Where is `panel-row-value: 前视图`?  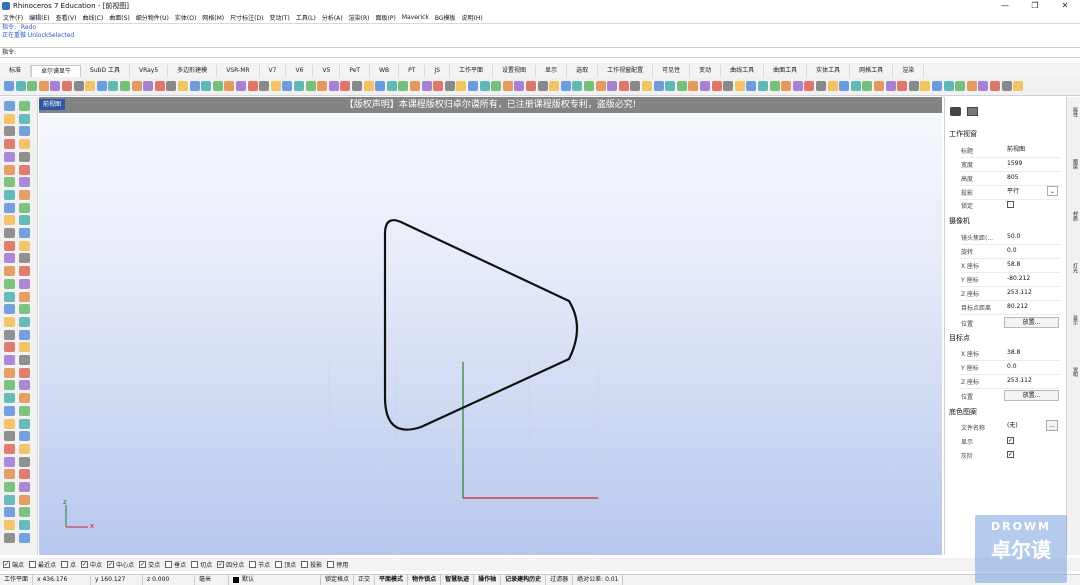
panel-row-value: 前视图 is located at coordinates (1031, 150).